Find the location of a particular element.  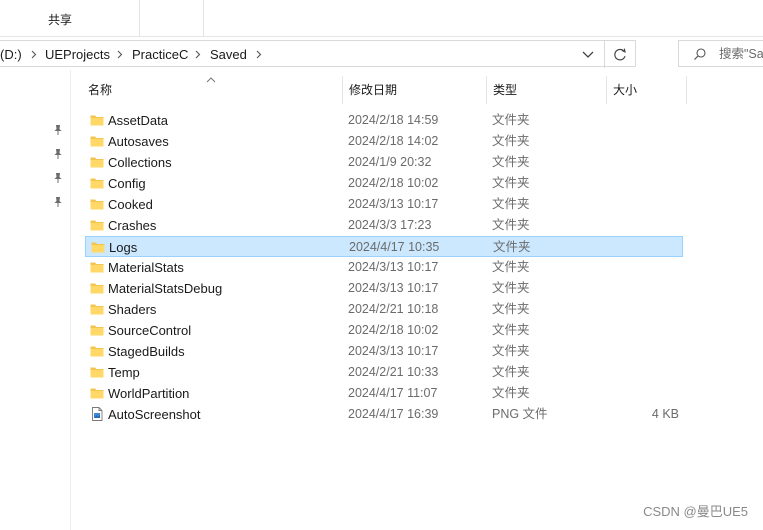

breadcrumb-ueprojects: UEProjects is located at coordinates (77, 54).